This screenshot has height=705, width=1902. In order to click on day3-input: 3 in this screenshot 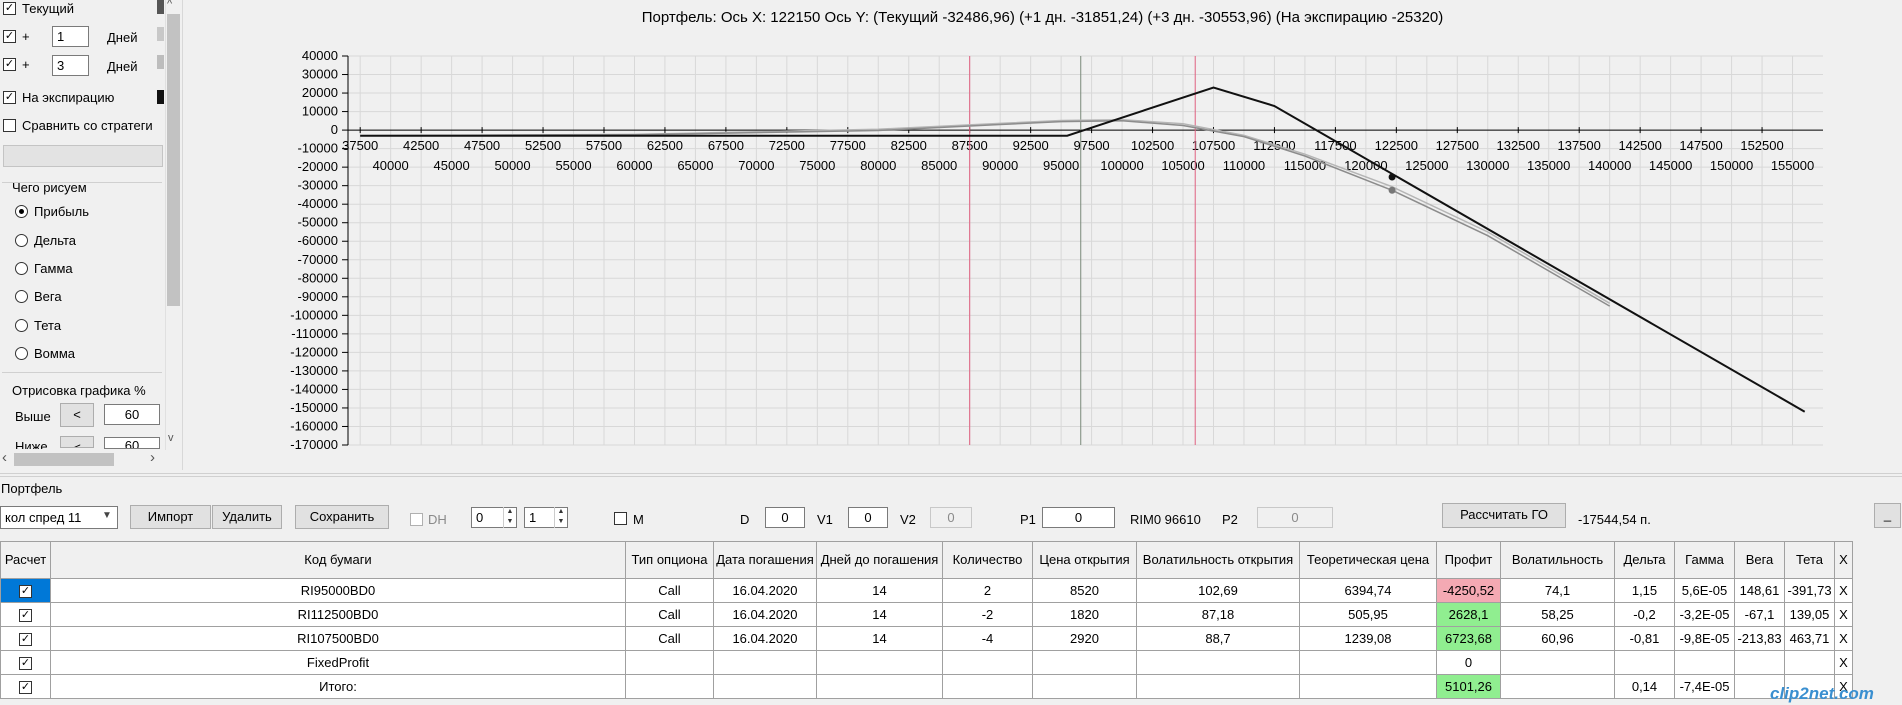, I will do `click(70, 65)`.